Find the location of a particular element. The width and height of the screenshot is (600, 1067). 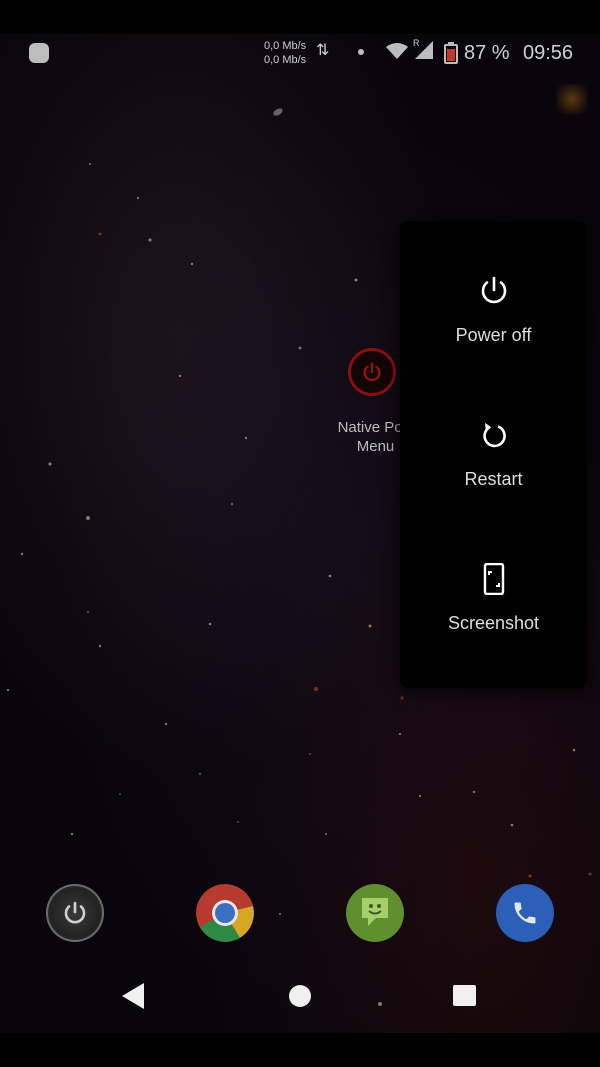

data-arrows-icon: ⇅ is located at coordinates (323, 50).